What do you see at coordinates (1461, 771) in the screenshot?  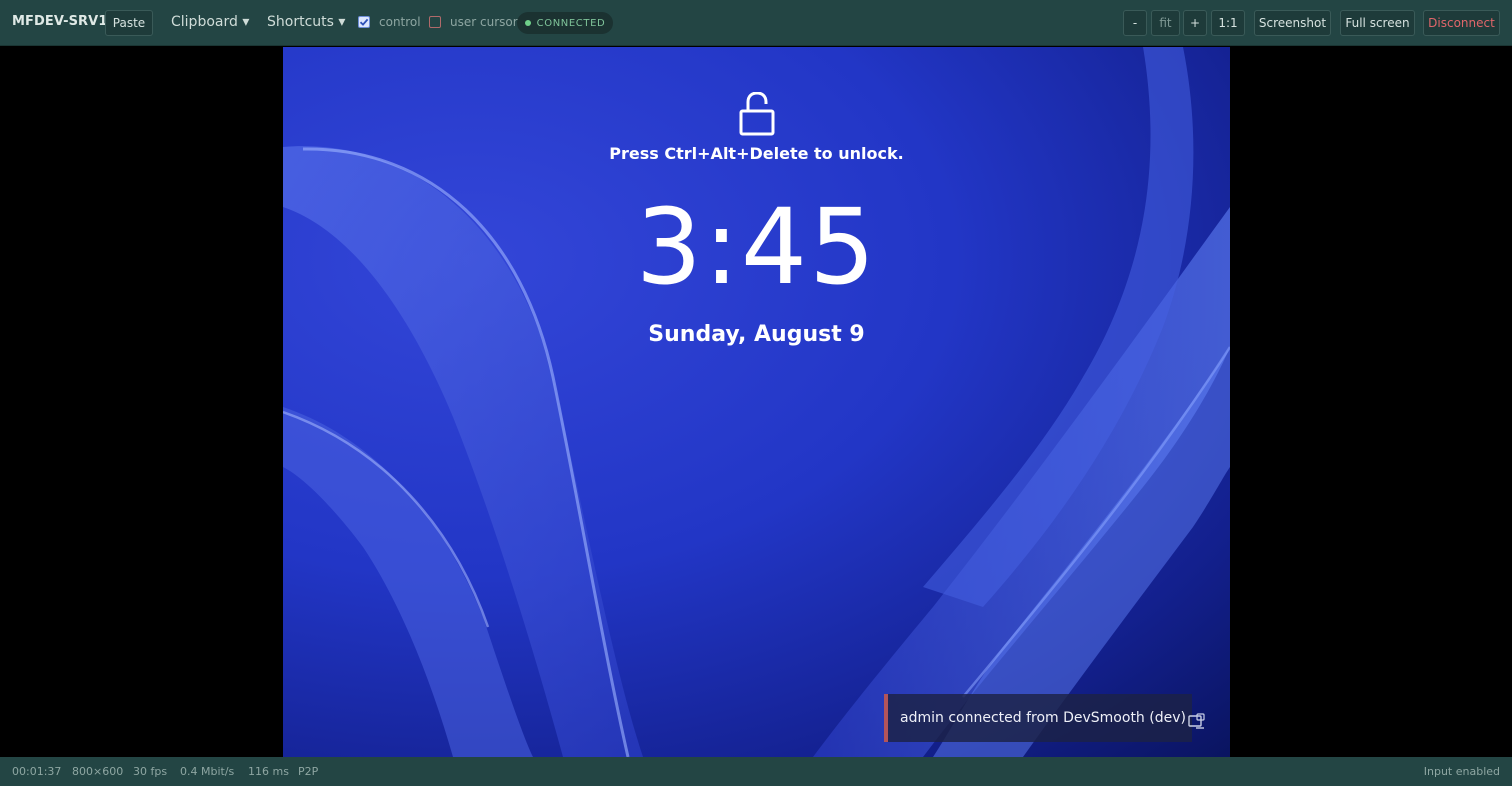 I see `input-state: Input enabled` at bounding box center [1461, 771].